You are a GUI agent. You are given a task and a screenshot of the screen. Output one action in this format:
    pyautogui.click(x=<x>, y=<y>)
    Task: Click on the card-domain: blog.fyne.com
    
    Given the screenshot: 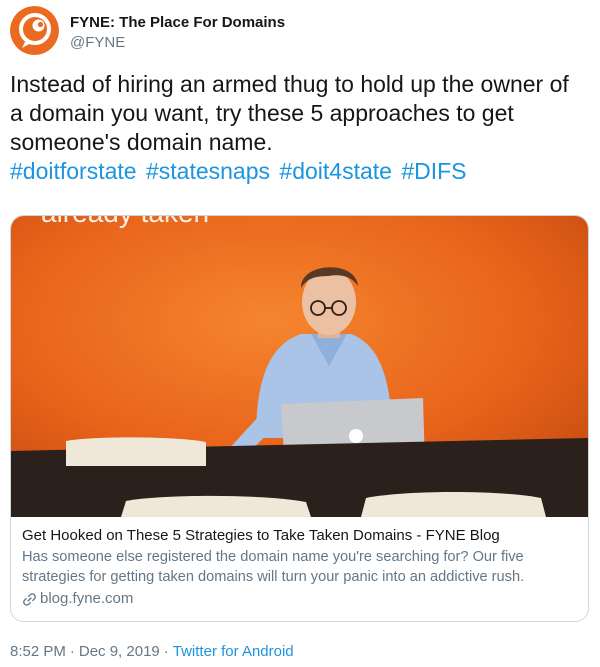 What is the action you would take?
    pyautogui.click(x=86, y=599)
    